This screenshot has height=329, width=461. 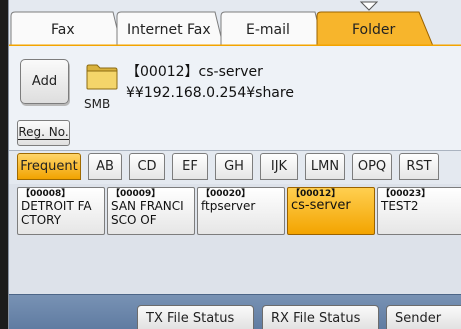 I want to click on index-tab-rst: RST, so click(x=419, y=166).